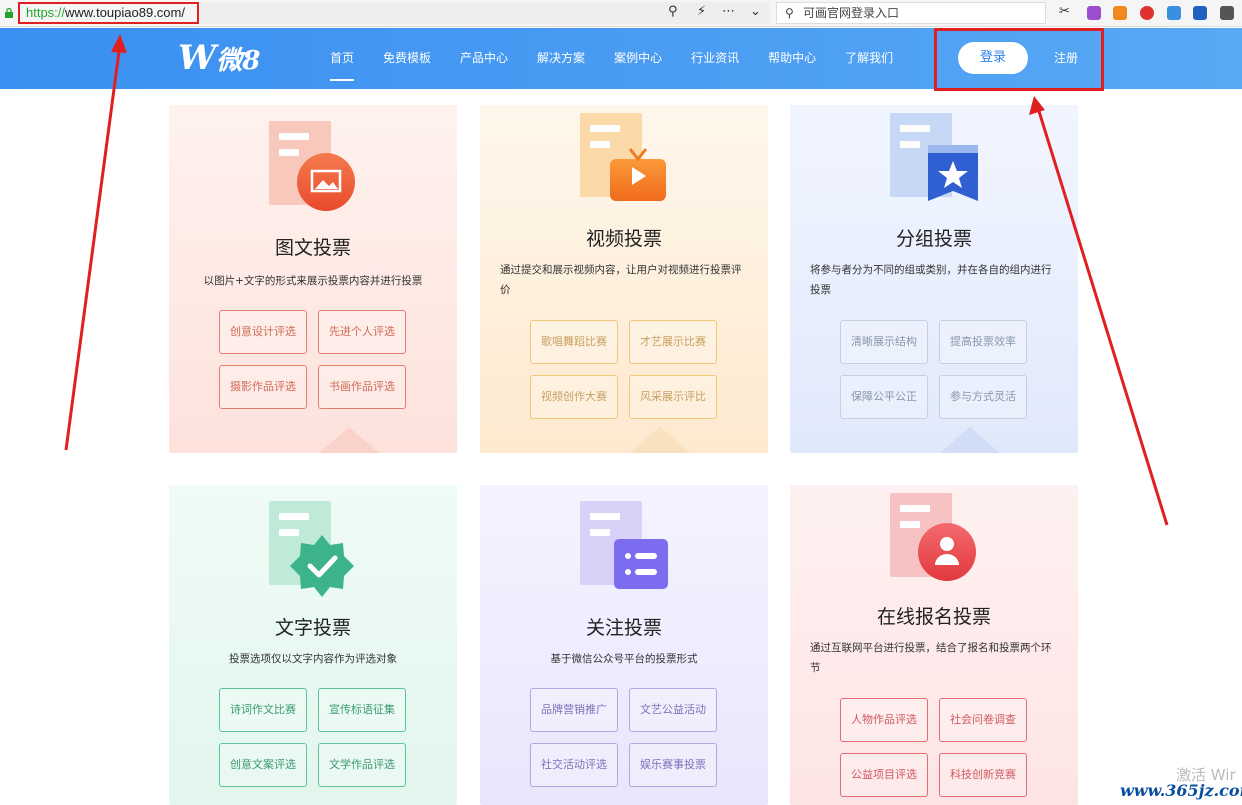 The width and height of the screenshot is (1242, 805). Describe the element at coordinates (624, 659) in the screenshot. I see `card-description: 基于微信公众号平台的投票形式` at that location.